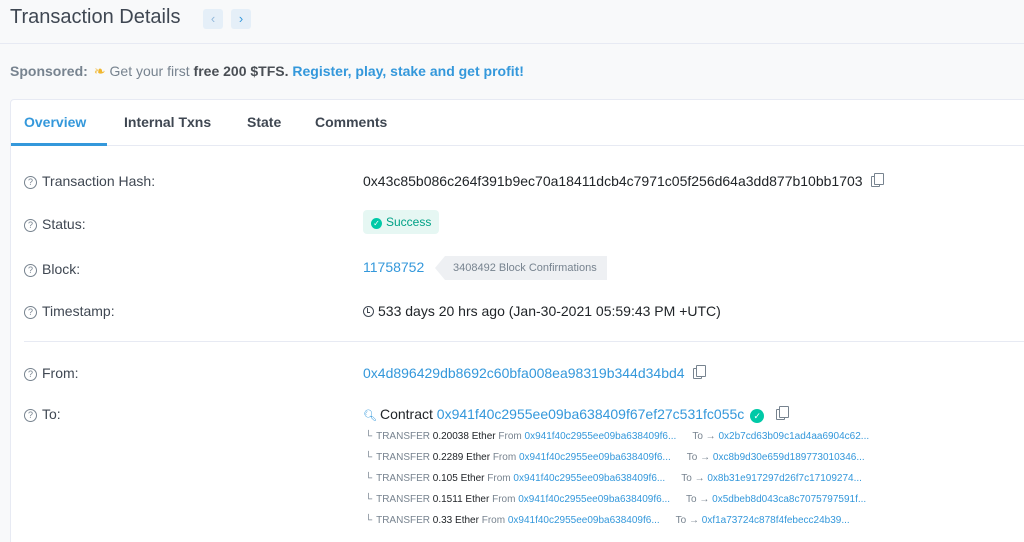 The height and width of the screenshot is (542, 1024). I want to click on sponsored-bold-text: free 200 $TFS., so click(241, 71).